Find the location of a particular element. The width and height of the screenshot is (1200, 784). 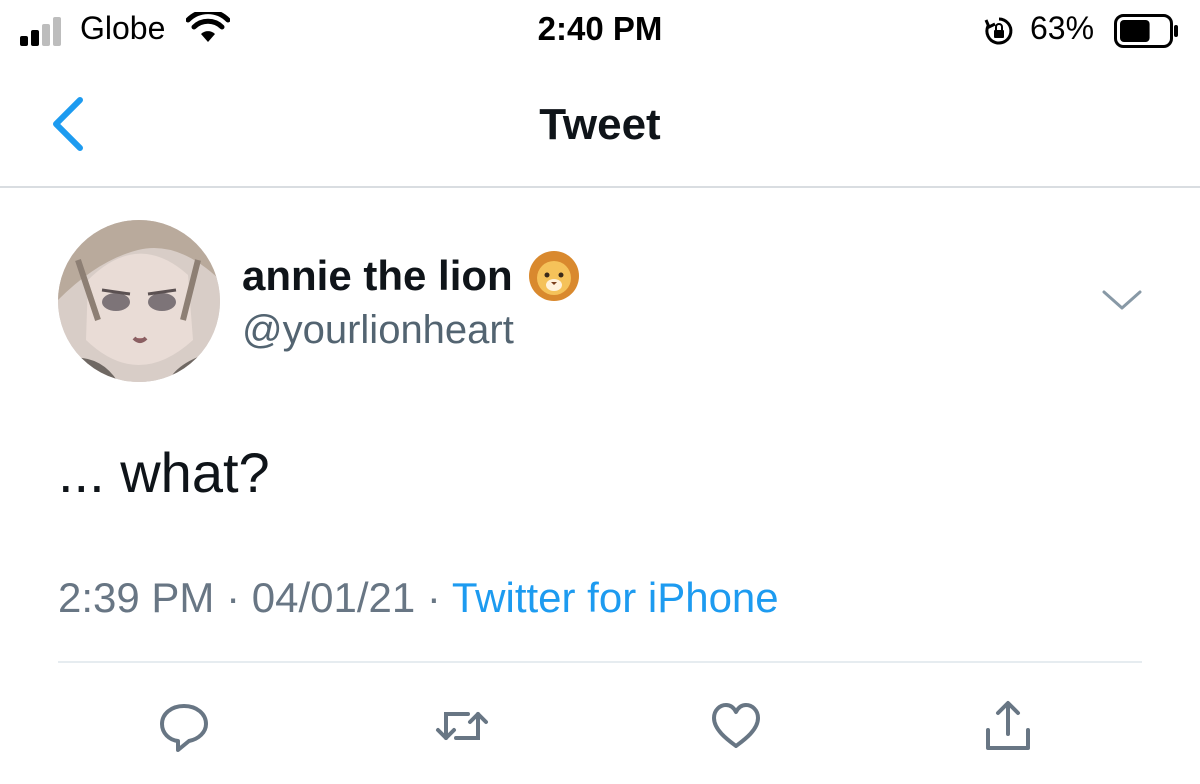

status-bar: Globe 2:40 PM 63% is located at coordinates (600, 31).